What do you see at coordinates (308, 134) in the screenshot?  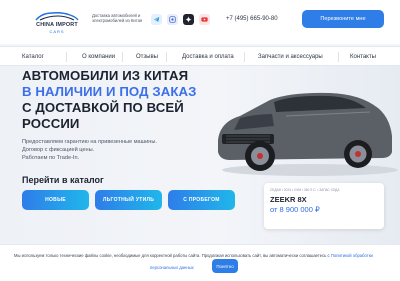 I see `car-image` at bounding box center [308, 134].